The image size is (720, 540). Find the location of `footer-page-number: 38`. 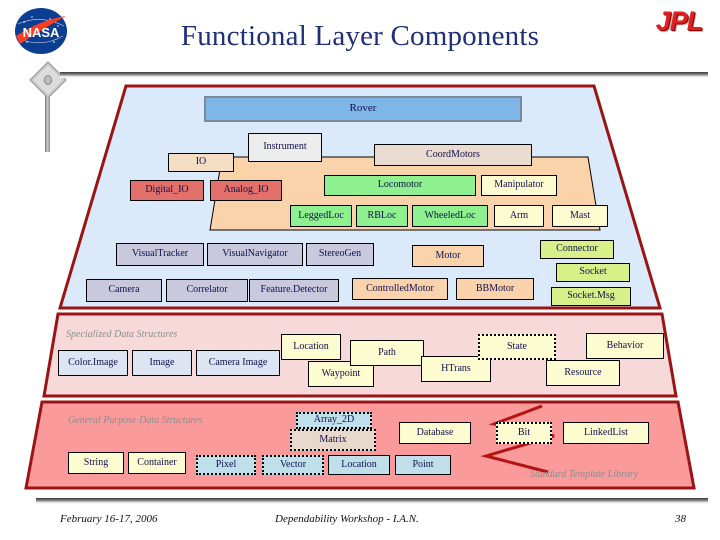

footer-page-number: 38 is located at coordinates (680, 519).